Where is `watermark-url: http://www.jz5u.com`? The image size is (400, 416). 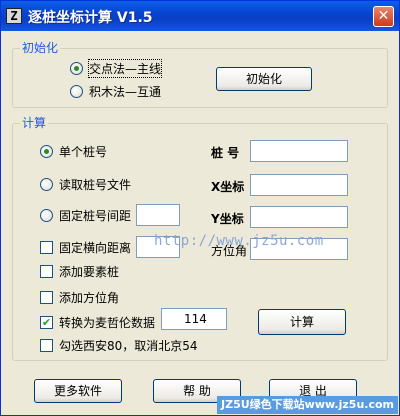
watermark-url: http://www.jz5u.com is located at coordinates (239, 241).